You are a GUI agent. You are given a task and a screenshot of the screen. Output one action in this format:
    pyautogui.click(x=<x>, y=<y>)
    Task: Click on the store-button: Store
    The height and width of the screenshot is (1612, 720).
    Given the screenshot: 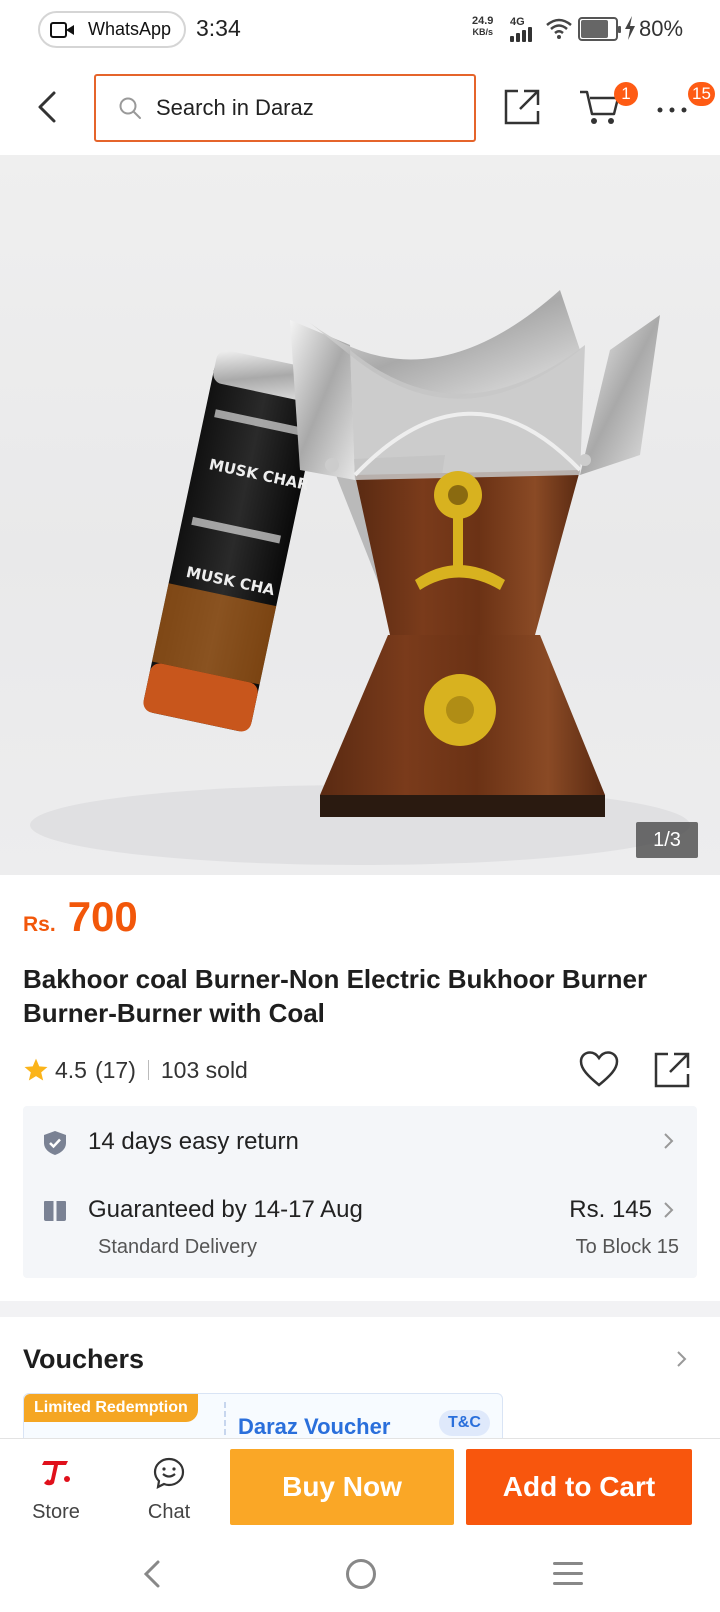 What is the action you would take?
    pyautogui.click(x=56, y=1489)
    